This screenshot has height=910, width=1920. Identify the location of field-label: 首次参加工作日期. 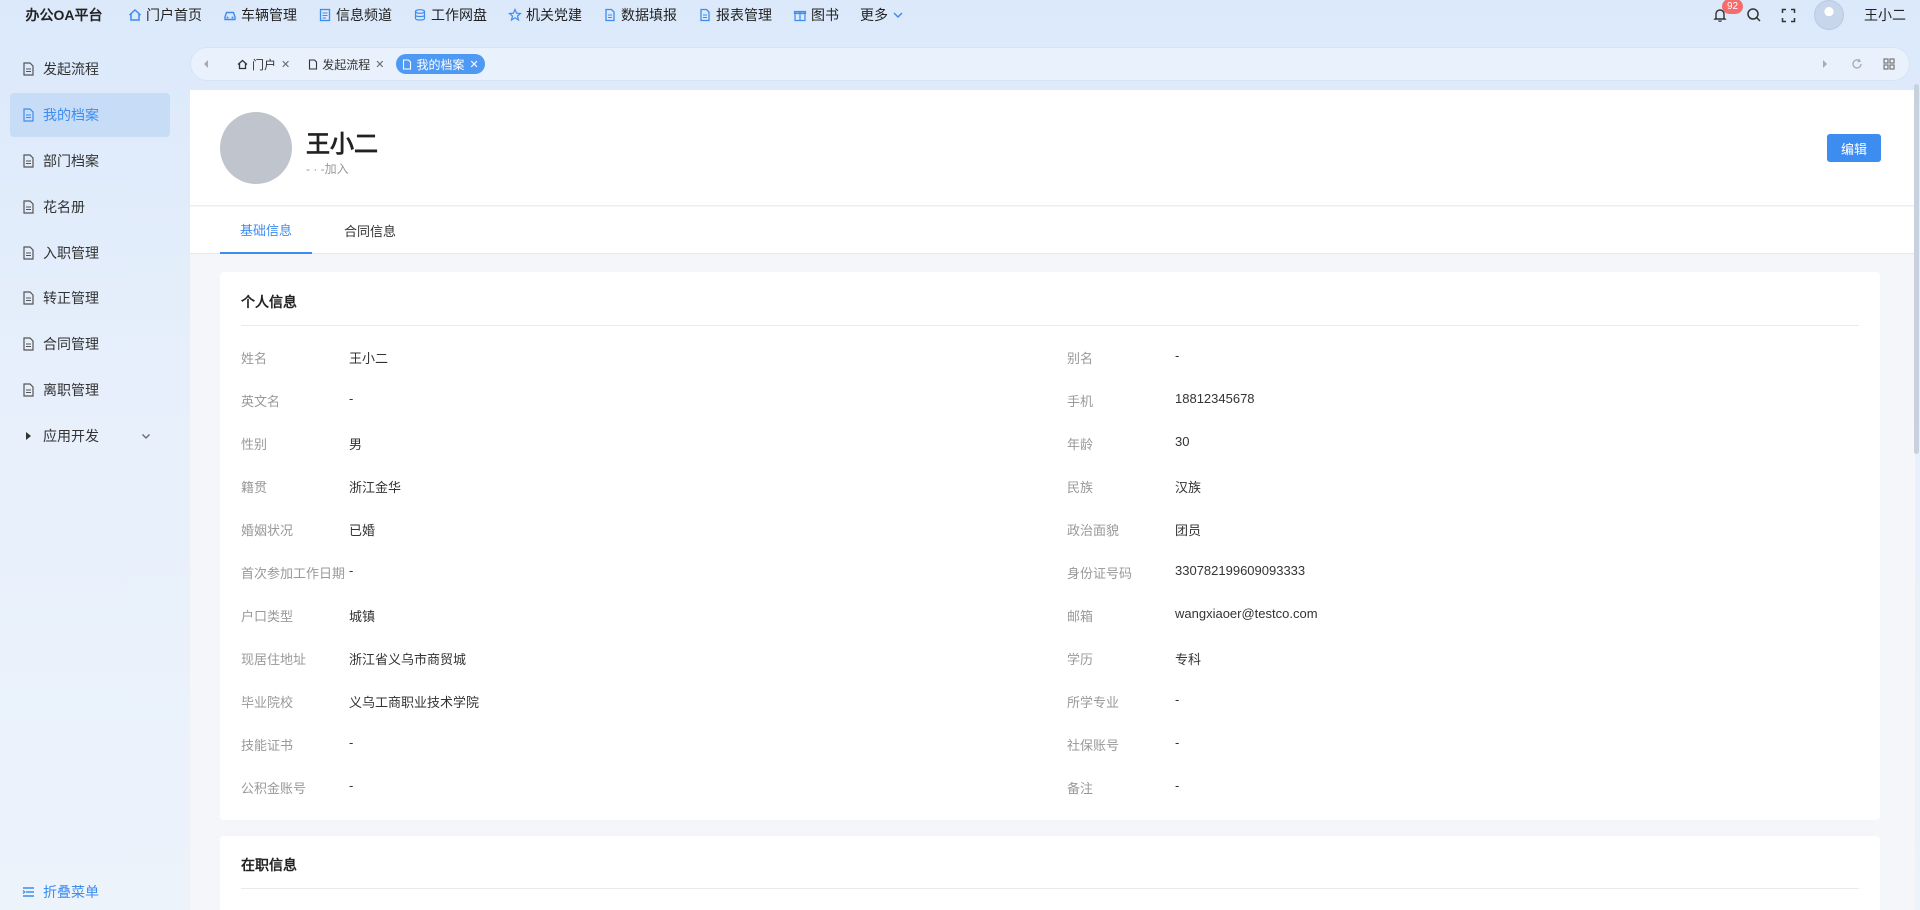
(293, 573).